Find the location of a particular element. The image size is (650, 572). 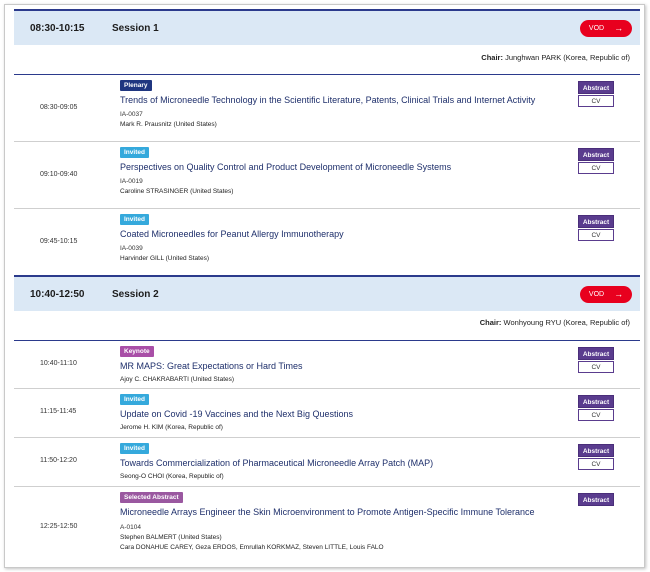

talk-author: Mark R. Prausnitz (United States) is located at coordinates (168, 124).